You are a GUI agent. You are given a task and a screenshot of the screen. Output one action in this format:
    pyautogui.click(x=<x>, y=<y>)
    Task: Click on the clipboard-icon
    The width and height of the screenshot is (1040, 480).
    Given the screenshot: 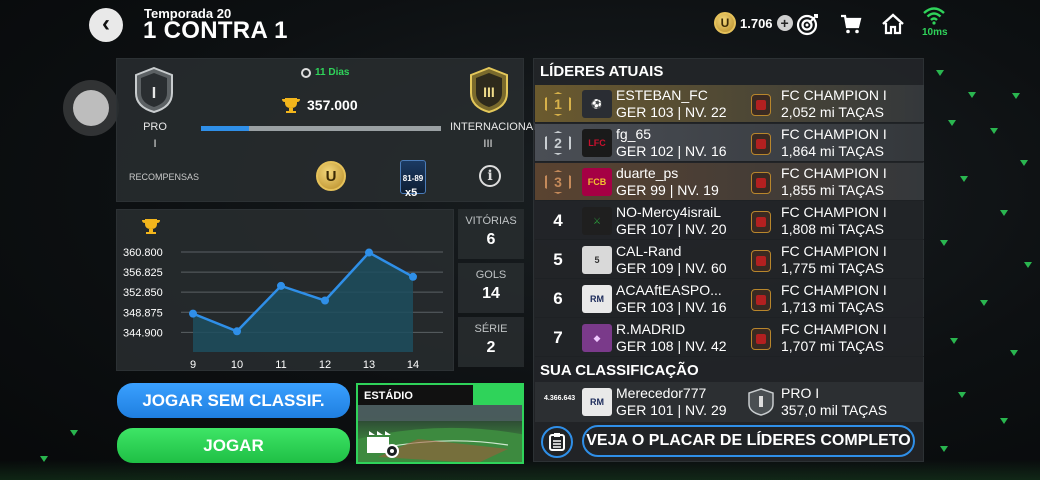 What is the action you would take?
    pyautogui.click(x=557, y=442)
    